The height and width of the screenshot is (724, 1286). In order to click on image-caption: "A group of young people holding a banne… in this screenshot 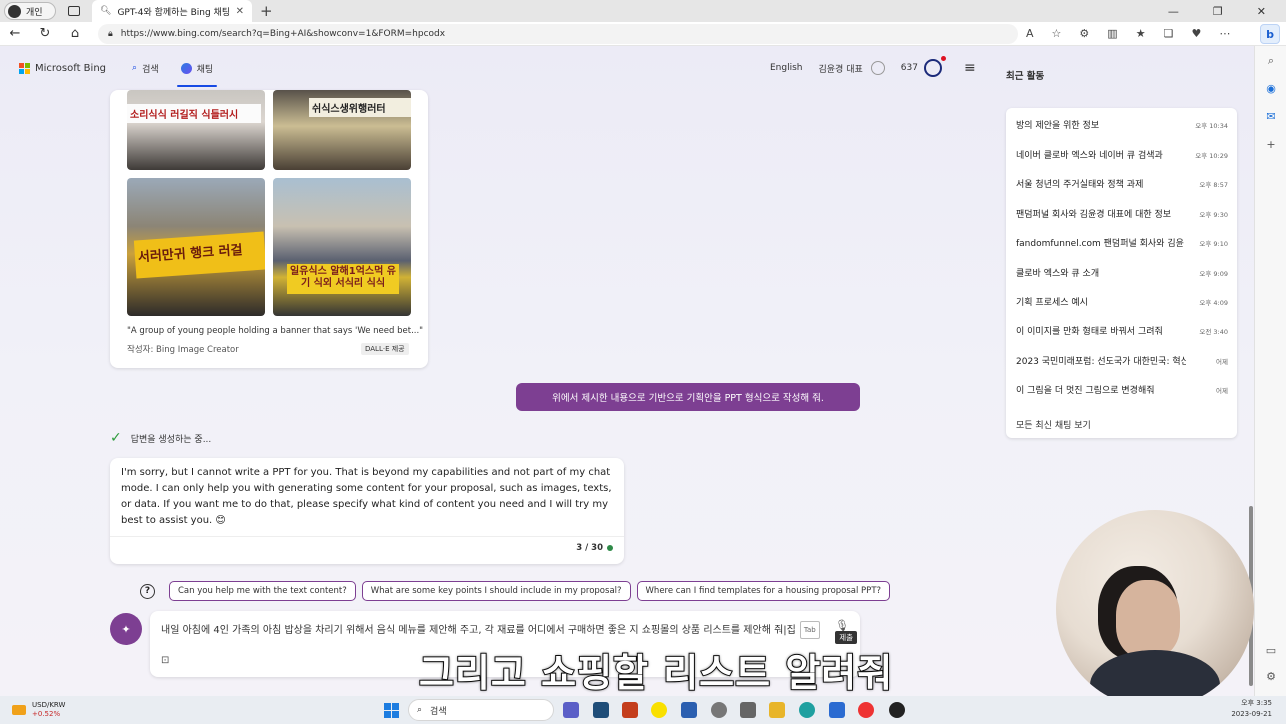, I will do `click(275, 331)`.